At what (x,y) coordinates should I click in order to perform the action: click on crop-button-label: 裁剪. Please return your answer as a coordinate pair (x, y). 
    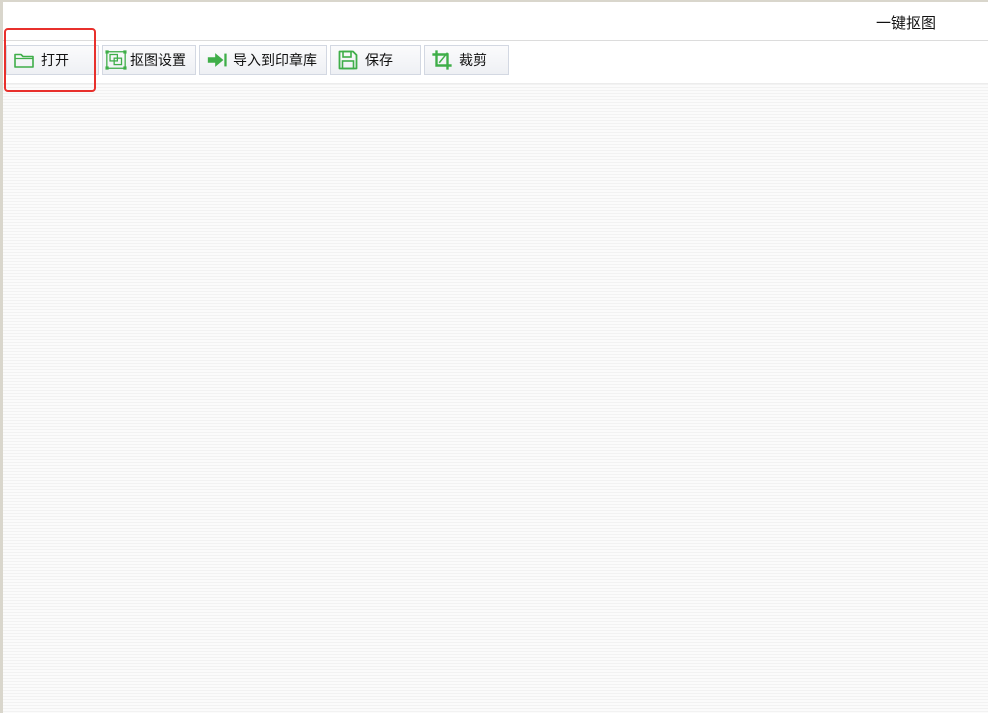
    Looking at the image, I should click on (473, 61).